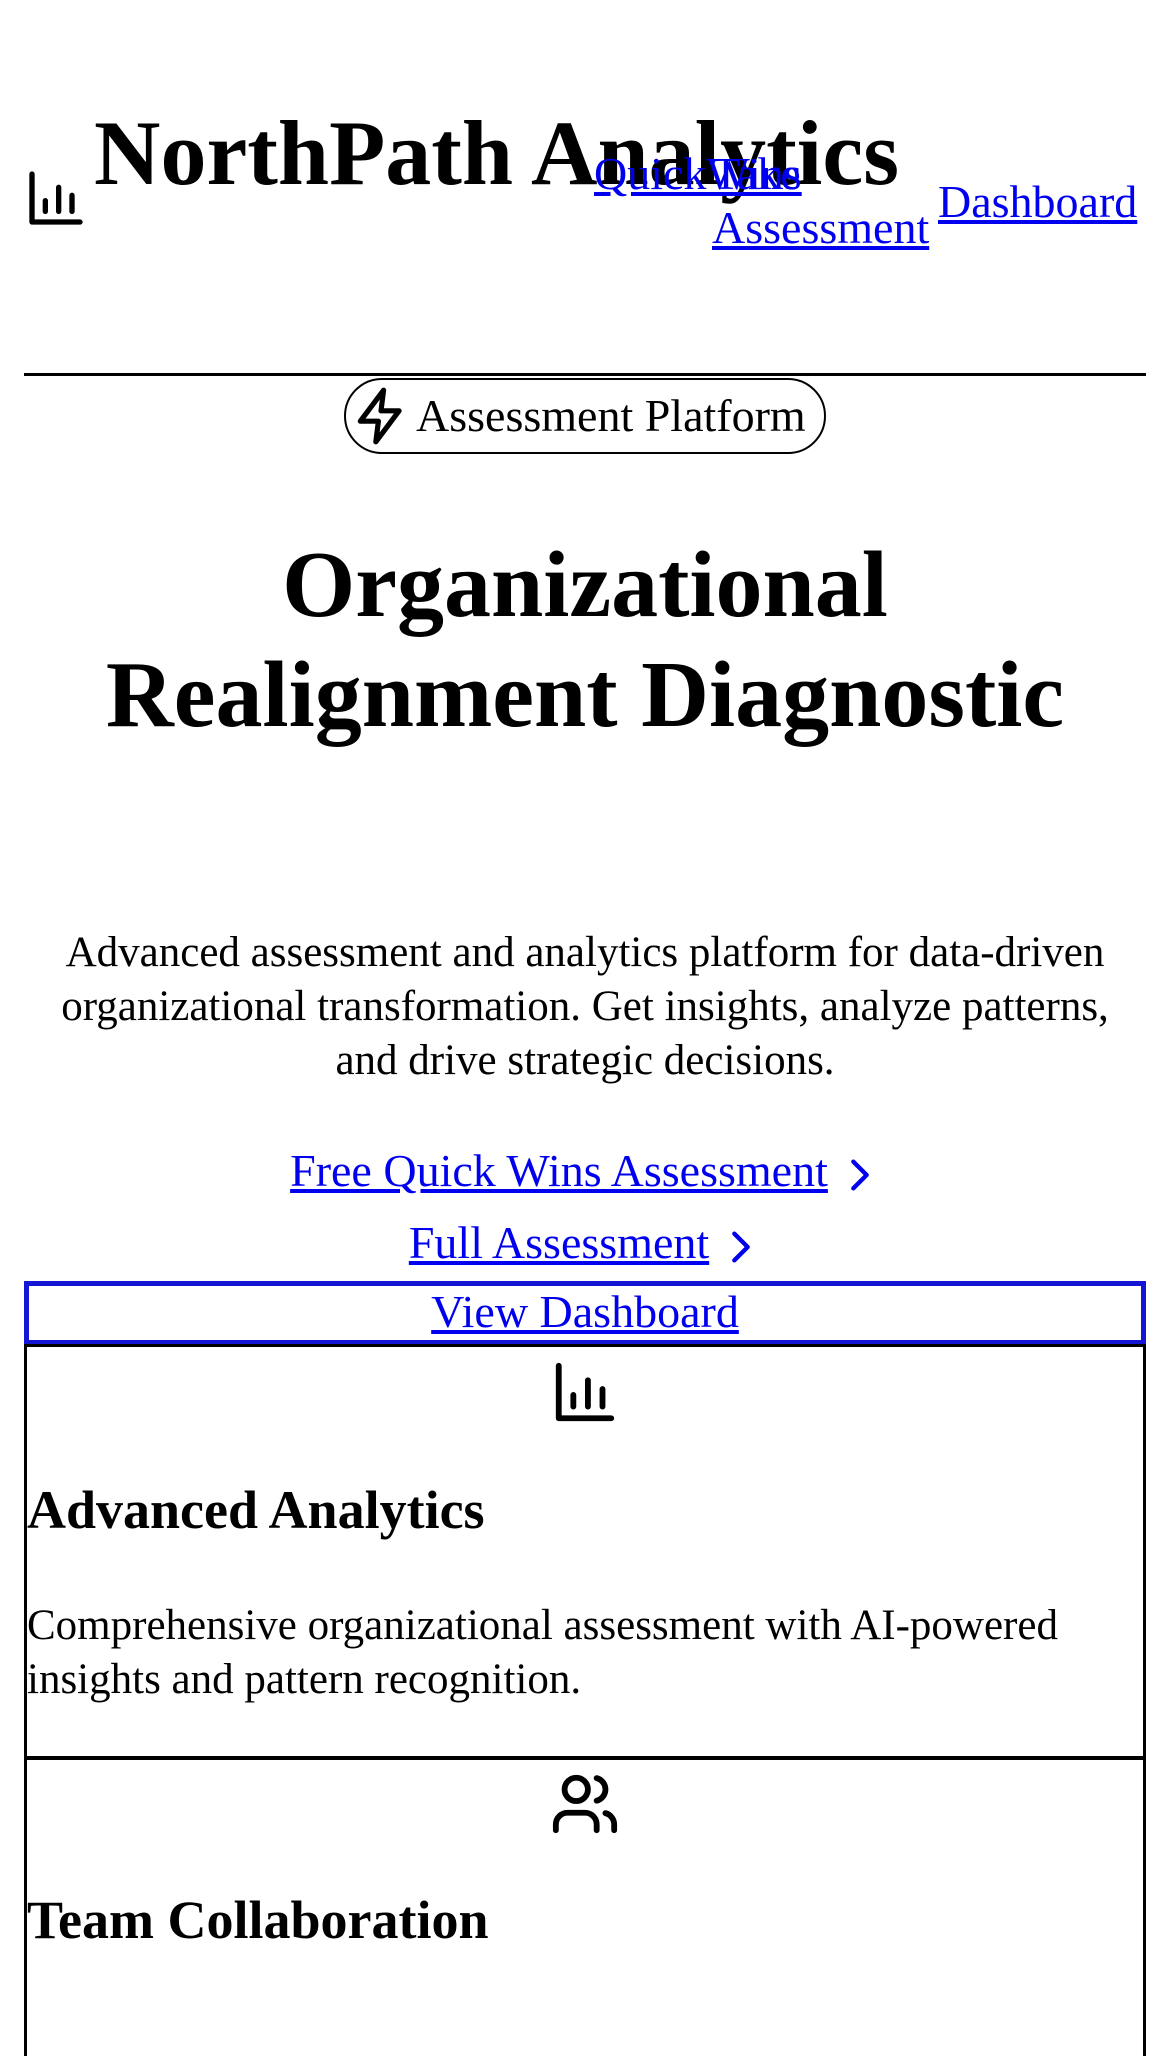  Describe the element at coordinates (585, 640) in the screenshot. I see `hero-title: Organizational Realignment Diagnostic` at that location.